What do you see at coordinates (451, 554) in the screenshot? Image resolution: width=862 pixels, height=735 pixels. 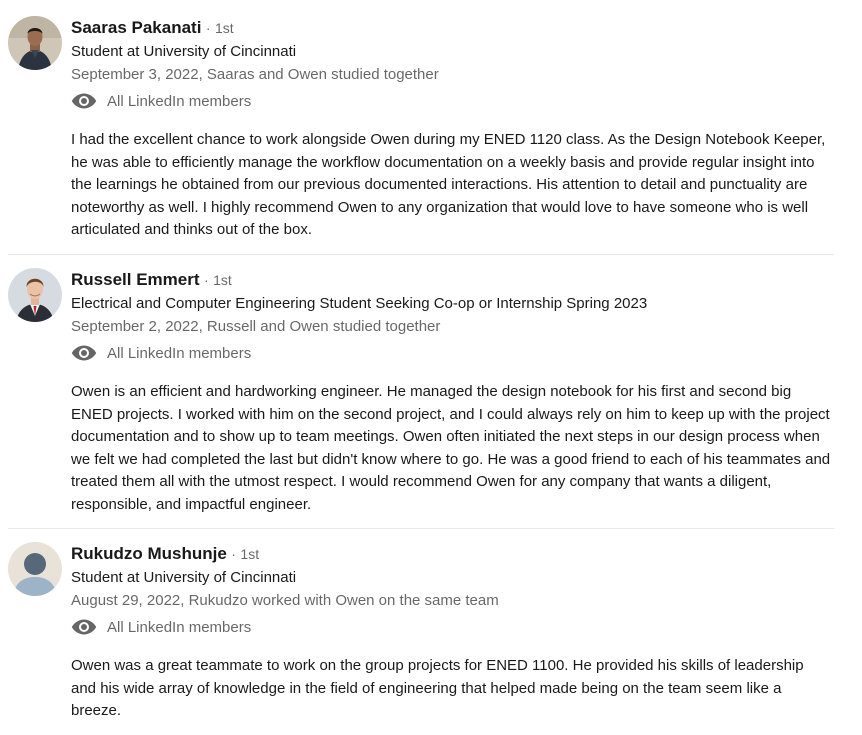 I see `name-line: Rukudzo Mushunje · 1st` at bounding box center [451, 554].